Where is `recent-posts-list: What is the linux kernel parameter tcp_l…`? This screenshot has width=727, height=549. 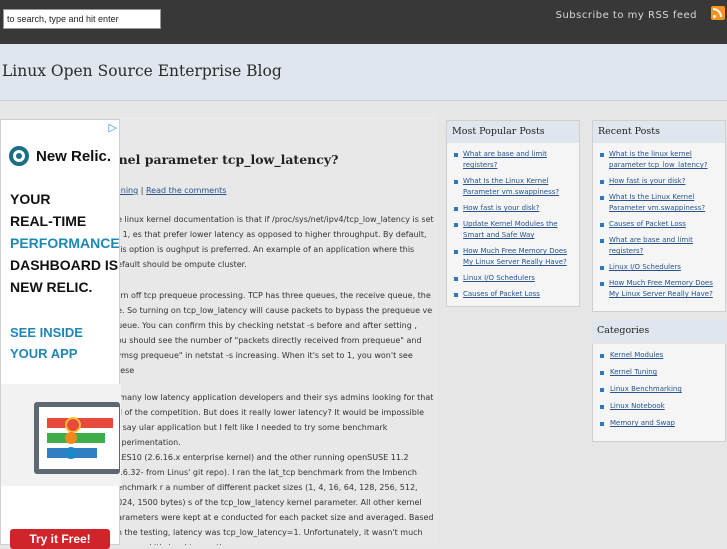 recent-posts-list: What is the linux kernel parameter tcp_l… is located at coordinates (659, 224).